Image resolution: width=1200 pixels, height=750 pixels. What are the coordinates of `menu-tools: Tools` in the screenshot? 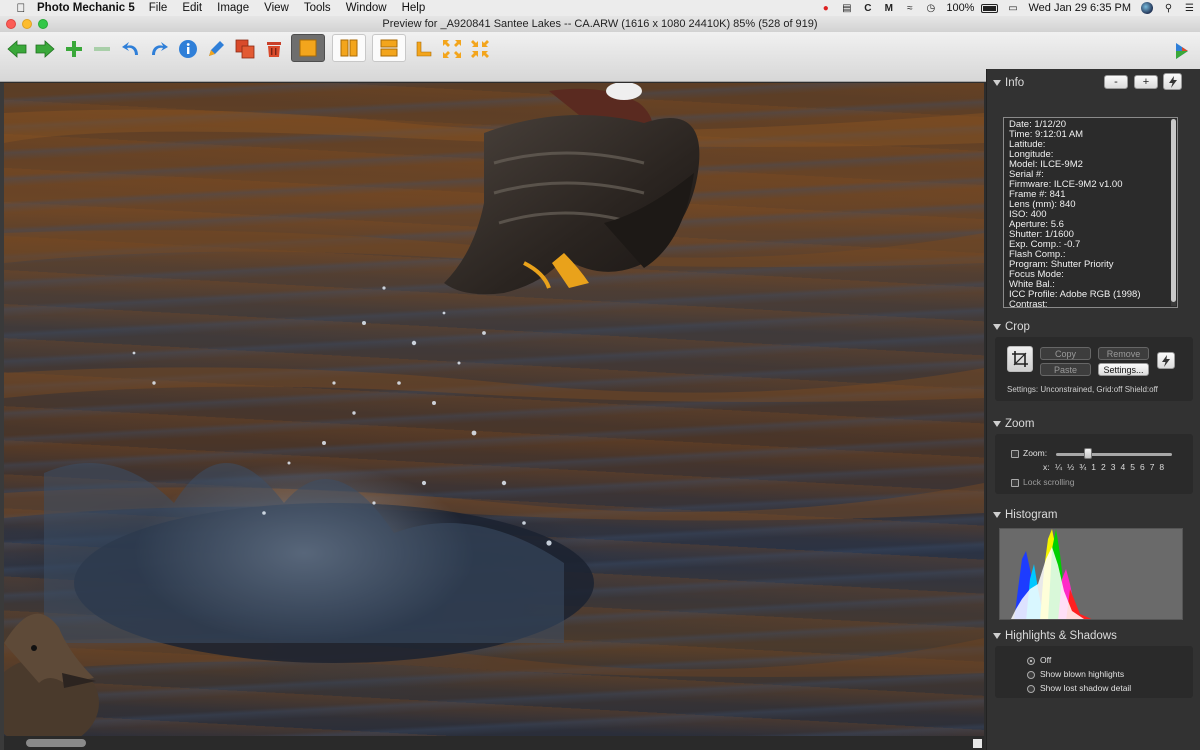 It's located at (317, 8).